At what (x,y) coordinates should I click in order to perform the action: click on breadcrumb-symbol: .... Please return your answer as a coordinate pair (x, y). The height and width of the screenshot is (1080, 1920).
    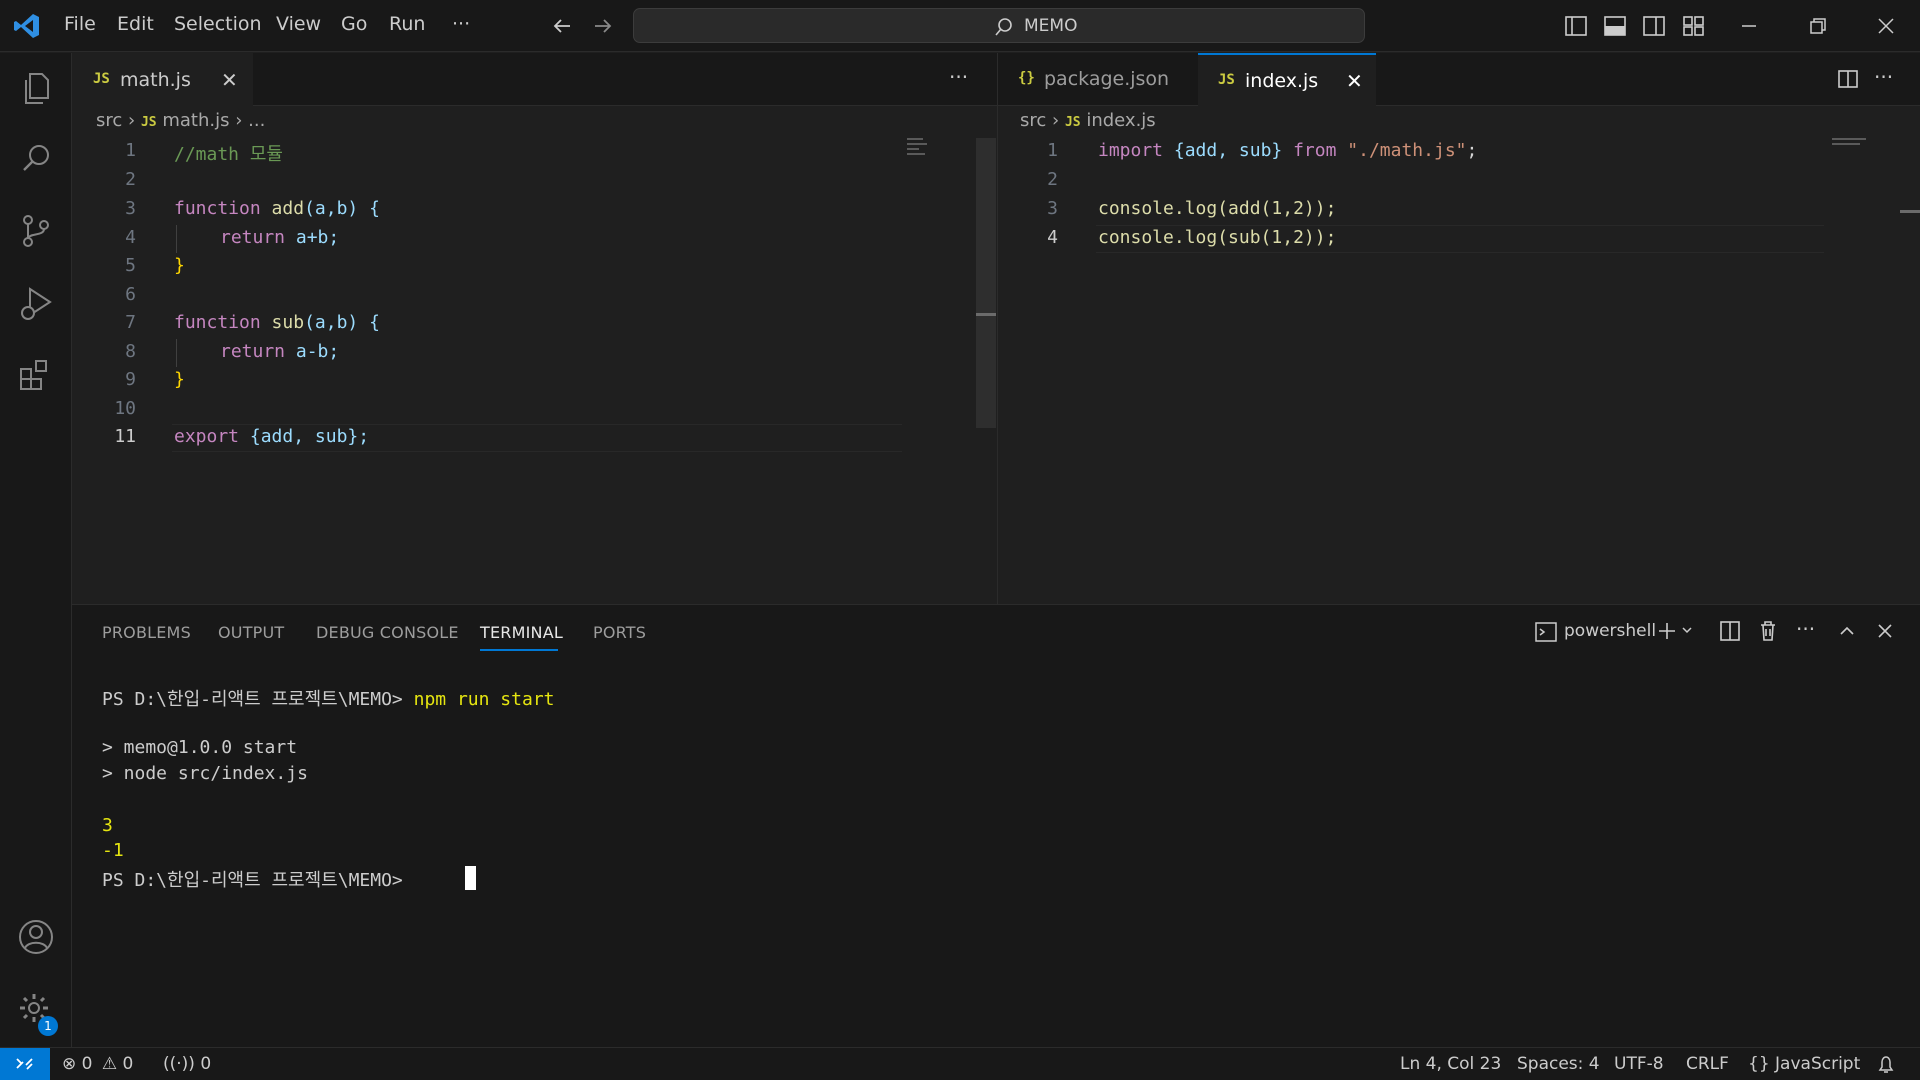
    Looking at the image, I should click on (256, 120).